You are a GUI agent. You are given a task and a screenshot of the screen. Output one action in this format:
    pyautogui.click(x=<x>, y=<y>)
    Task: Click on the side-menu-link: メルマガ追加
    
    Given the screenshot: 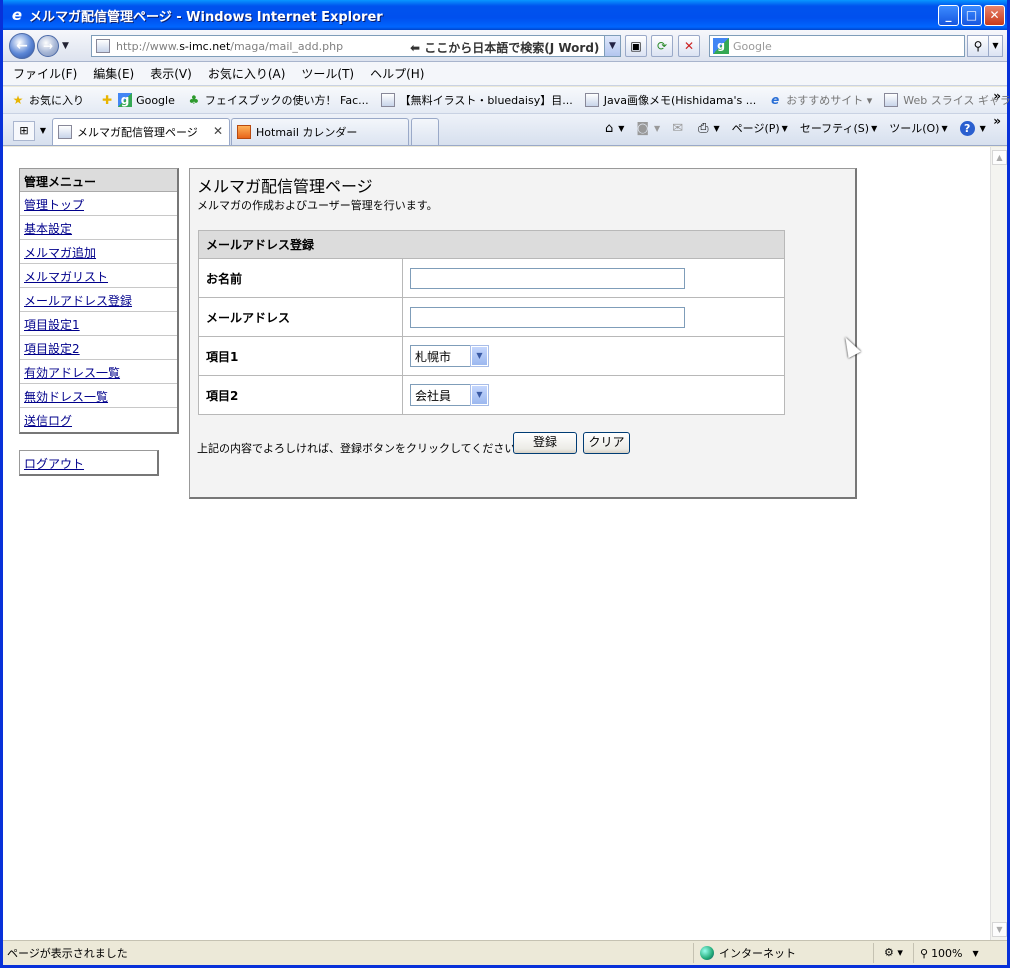 What is the action you would take?
    pyautogui.click(x=60, y=253)
    